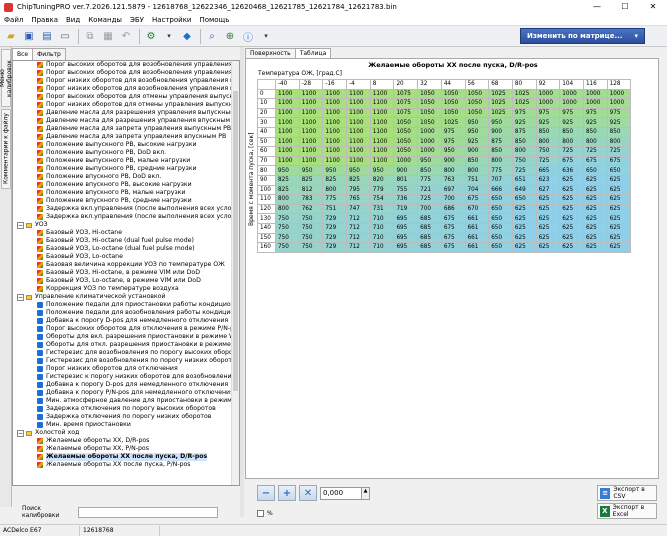 Image resolution: width=667 pixels, height=536 pixels. Describe the element at coordinates (123, 457) in the screenshot. I see `tree-item: Желаемые обороты XX после пуска, D/R-pos` at that location.